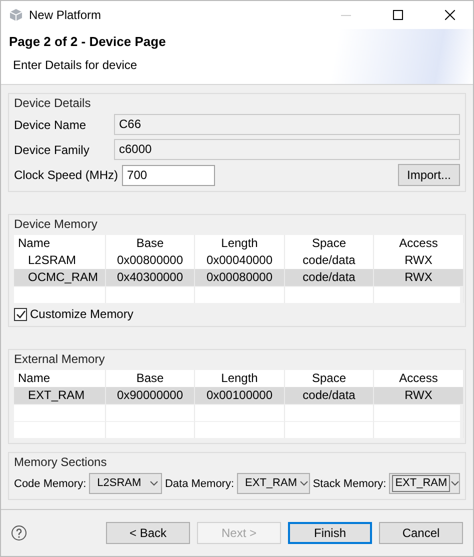 This screenshot has height=557, width=474. Describe the element at coordinates (75, 65) in the screenshot. I see `page-description: Enter Details for device` at that location.